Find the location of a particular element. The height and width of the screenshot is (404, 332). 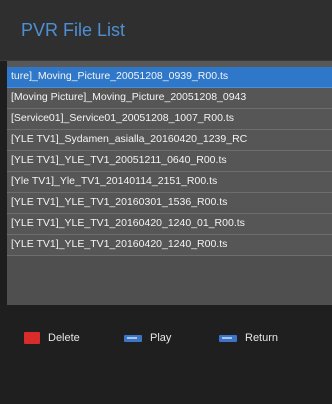

page-title: PVR File List is located at coordinates (73, 30).